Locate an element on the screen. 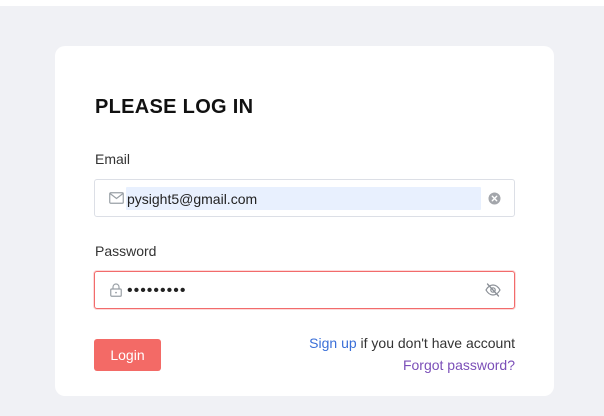  signup-prompt: Sign up if you don't have account is located at coordinates (412, 343).